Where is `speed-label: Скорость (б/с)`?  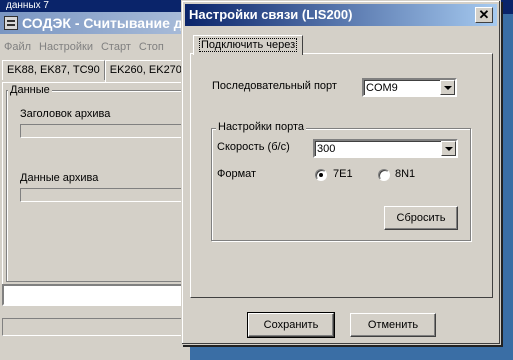
speed-label: Скорость (б/с) is located at coordinates (253, 147).